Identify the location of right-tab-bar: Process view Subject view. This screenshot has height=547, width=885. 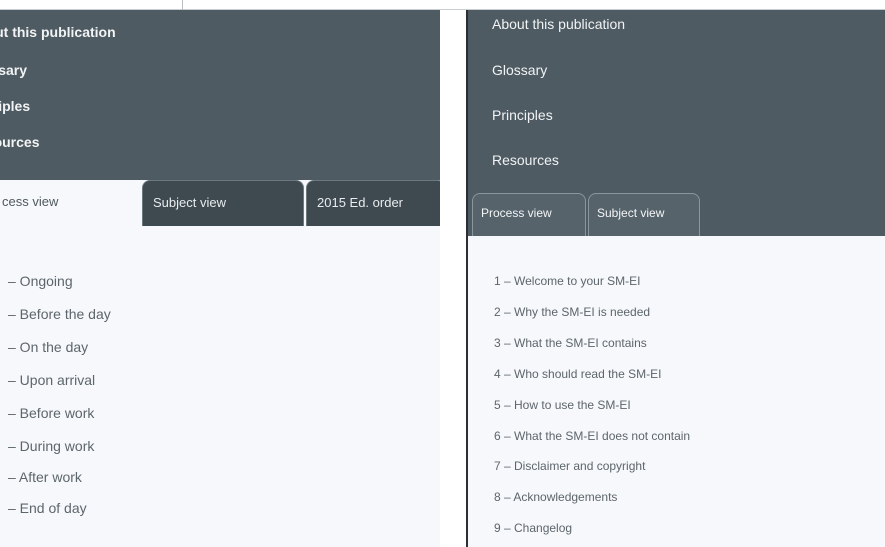
(676, 214).